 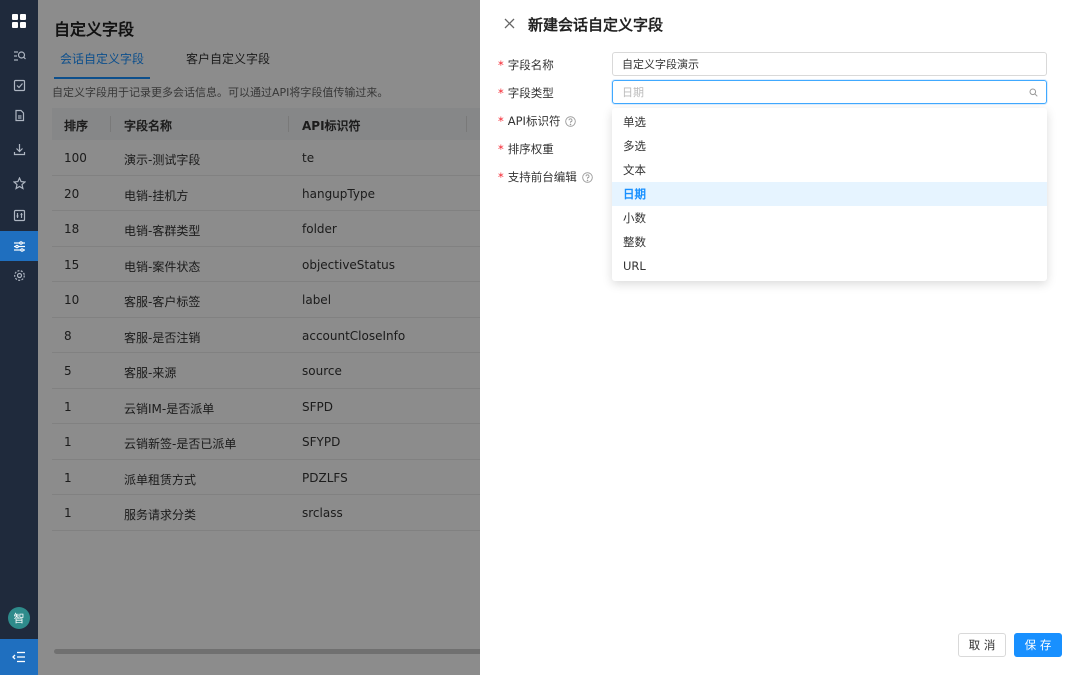 I want to click on dropdown-option: 整数, so click(x=829, y=242).